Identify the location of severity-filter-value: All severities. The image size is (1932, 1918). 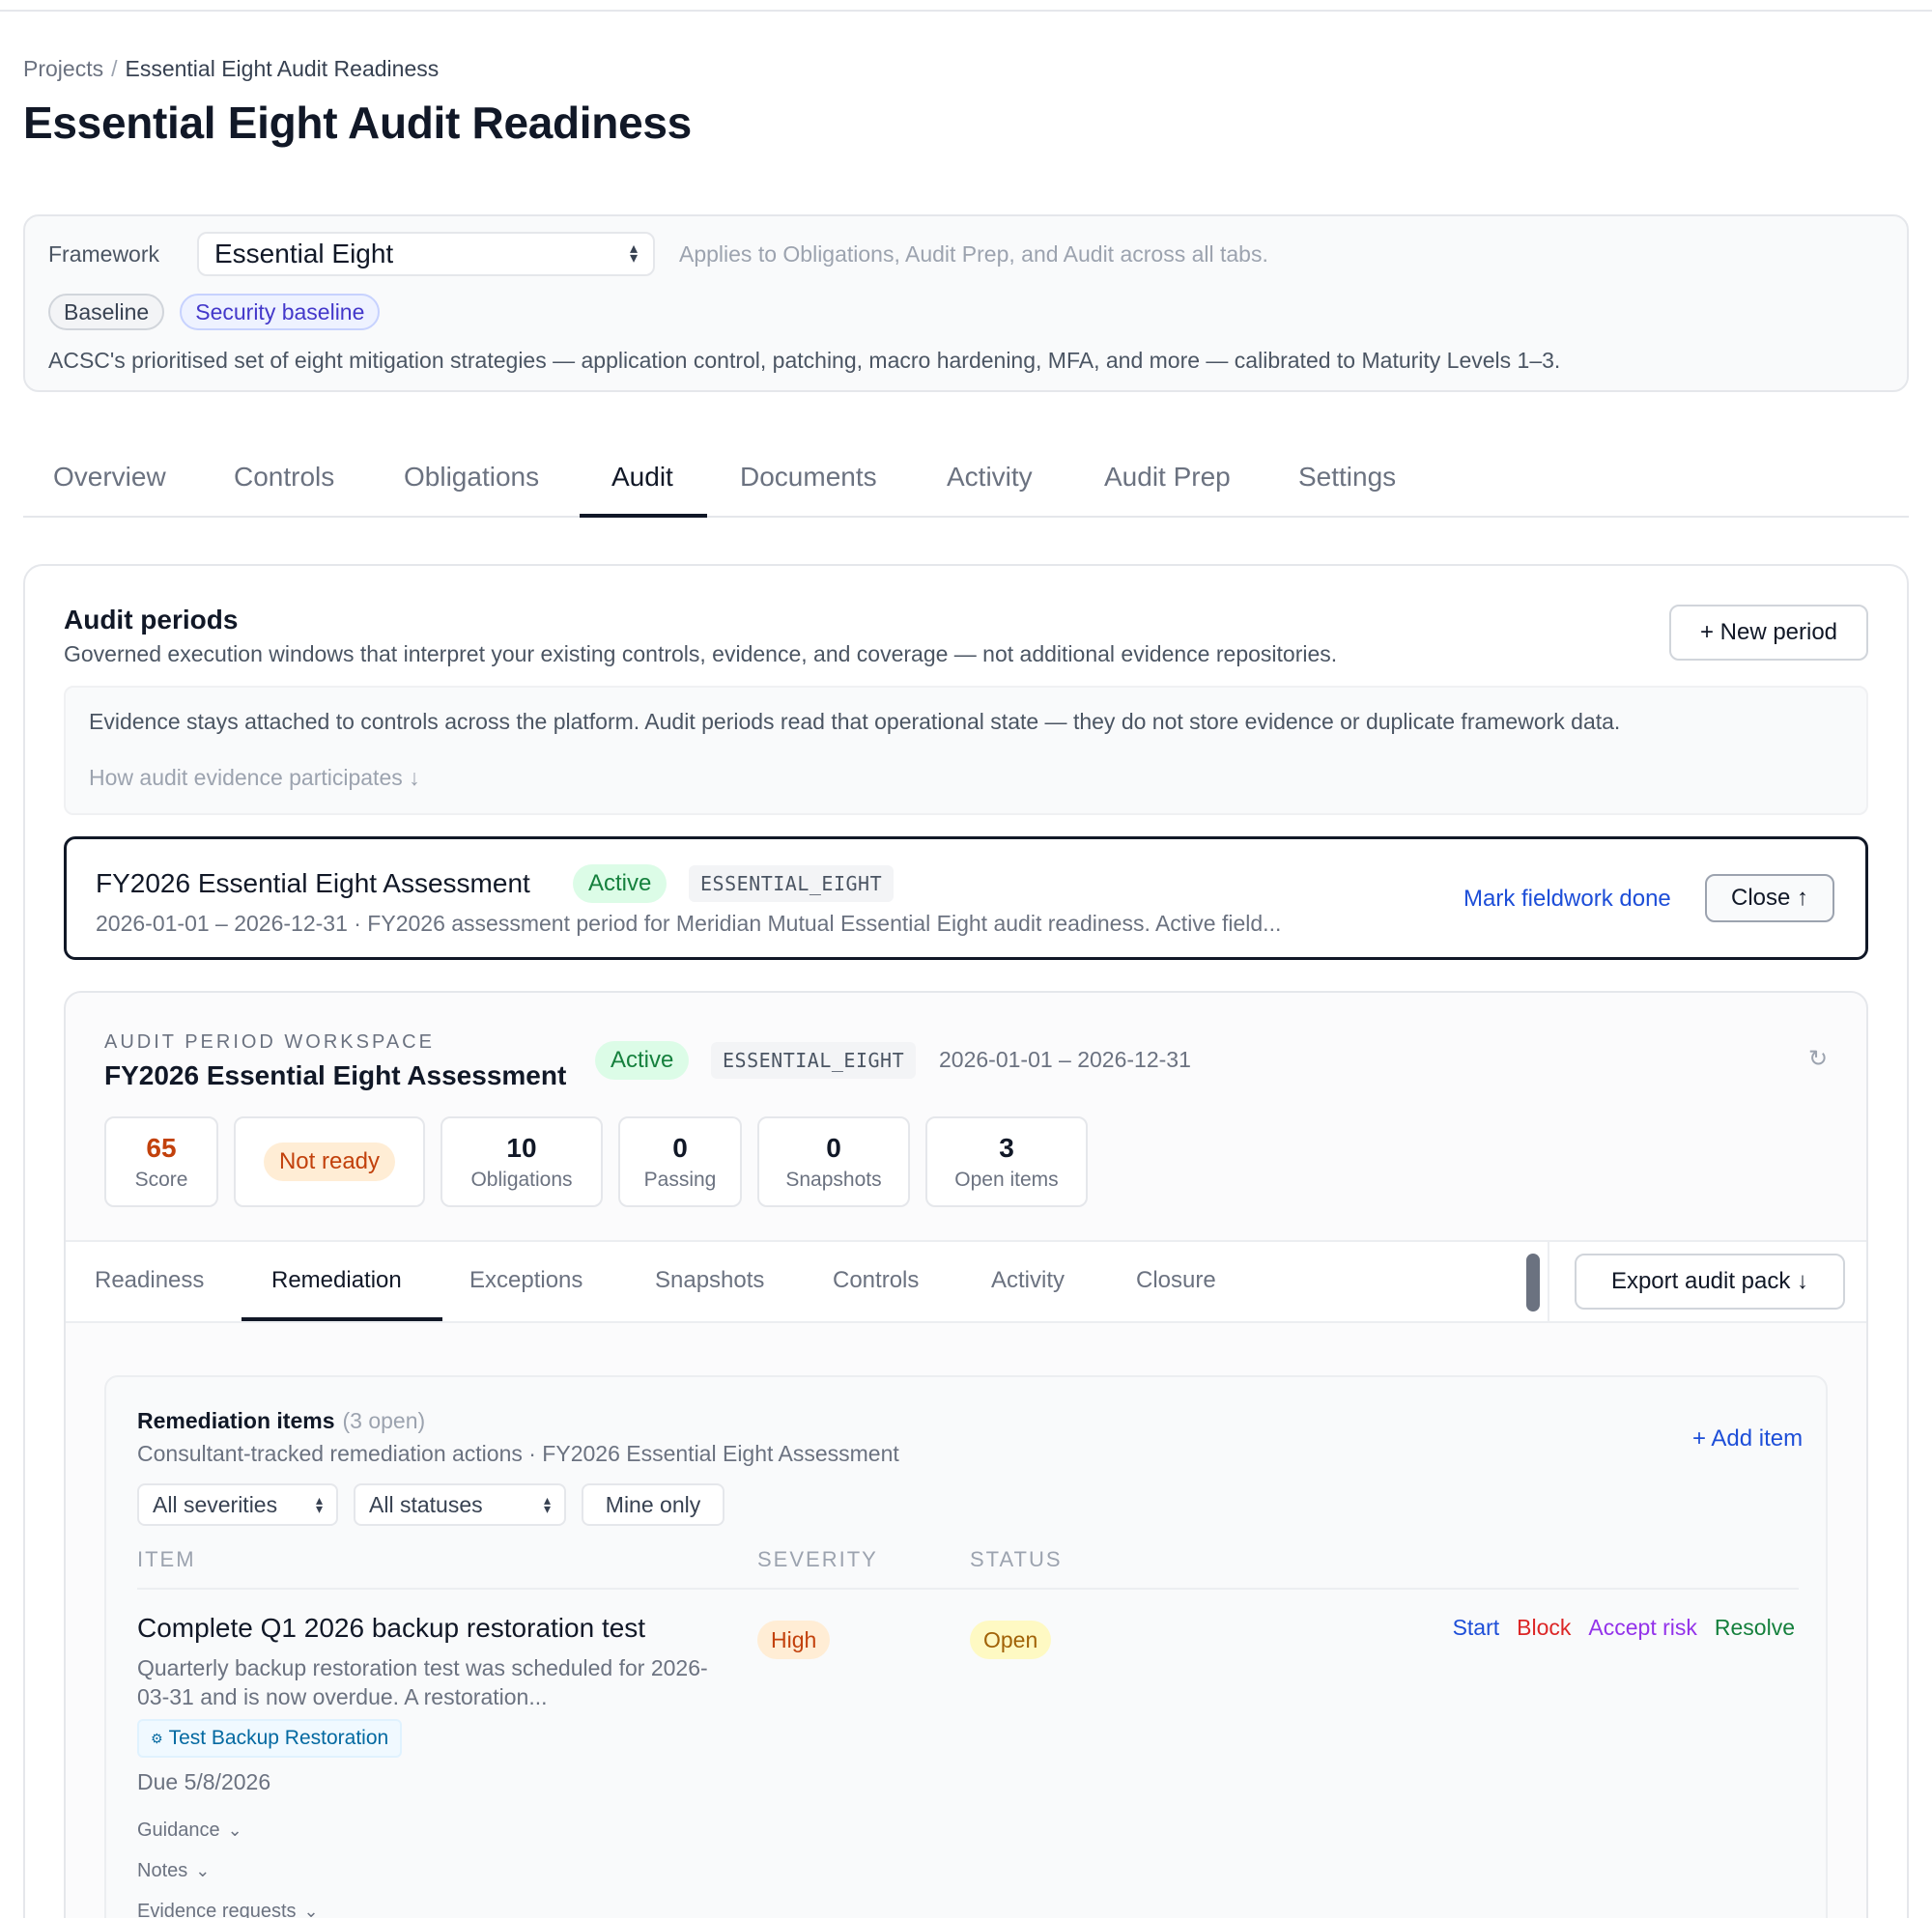
(215, 1504).